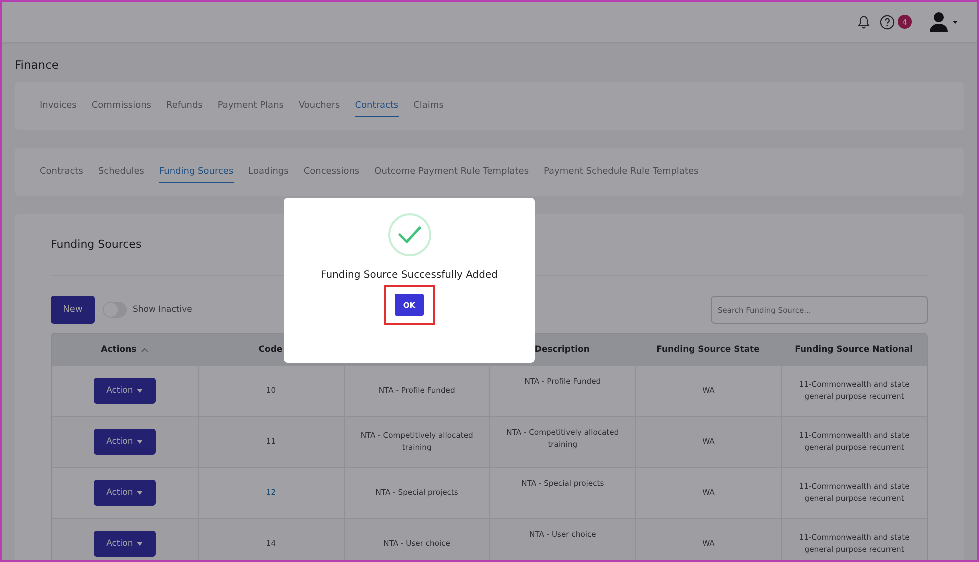 This screenshot has width=979, height=562. What do you see at coordinates (410, 235) in the screenshot?
I see `success-check-icon` at bounding box center [410, 235].